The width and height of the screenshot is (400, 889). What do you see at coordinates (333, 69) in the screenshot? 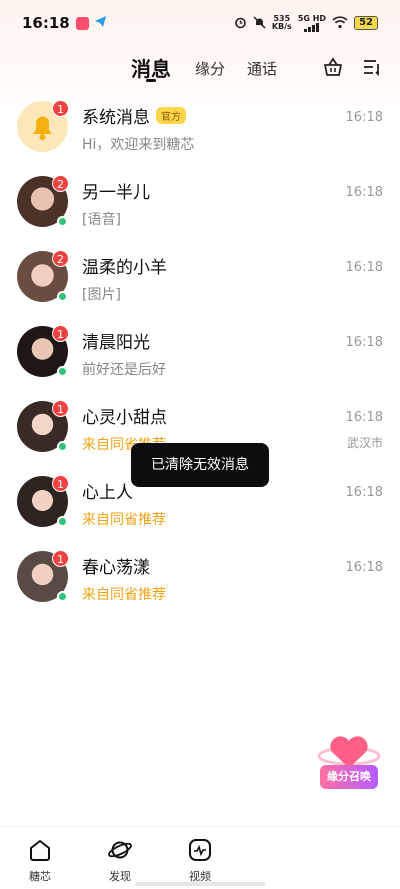
I see `basket-icon` at bounding box center [333, 69].